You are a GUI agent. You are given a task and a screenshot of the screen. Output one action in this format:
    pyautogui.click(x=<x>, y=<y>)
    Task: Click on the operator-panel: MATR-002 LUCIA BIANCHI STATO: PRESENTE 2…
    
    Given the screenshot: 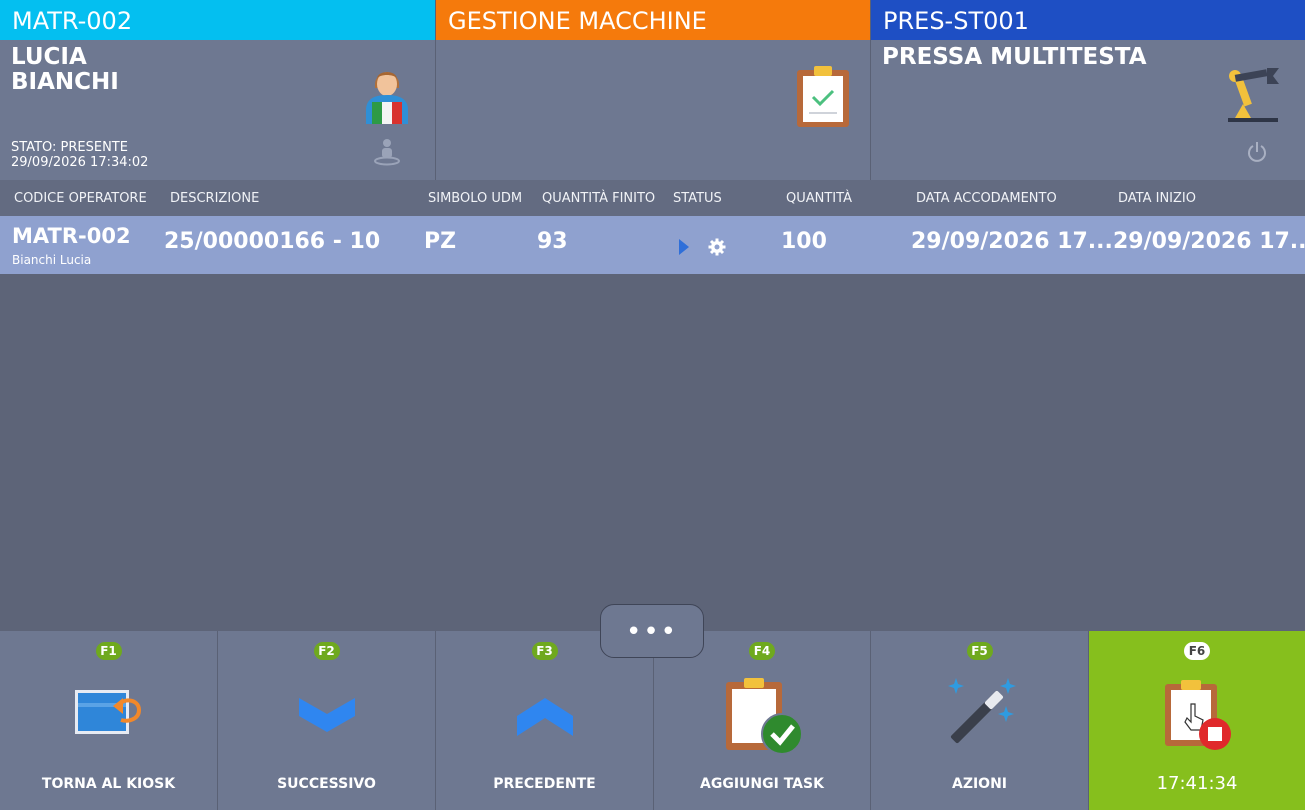 What is the action you would take?
    pyautogui.click(x=218, y=90)
    